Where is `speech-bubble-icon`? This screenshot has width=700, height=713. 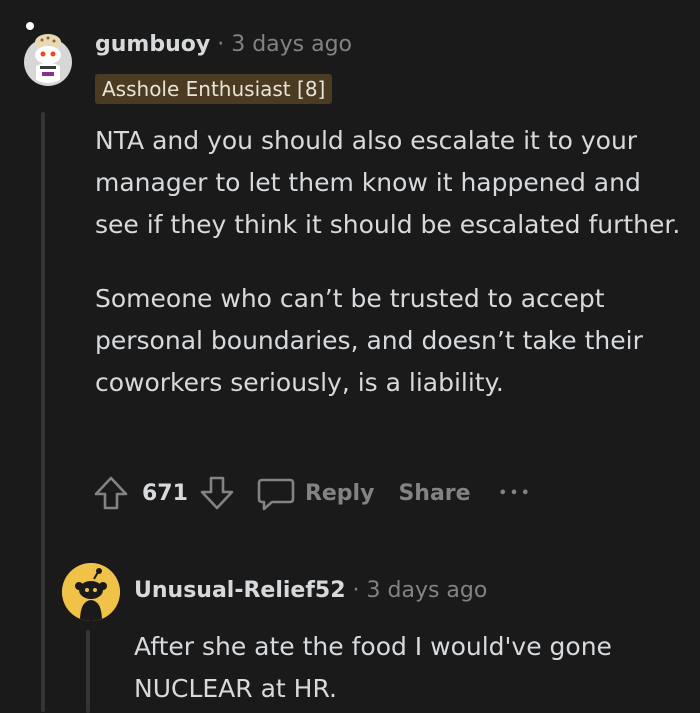 speech-bubble-icon is located at coordinates (276, 494).